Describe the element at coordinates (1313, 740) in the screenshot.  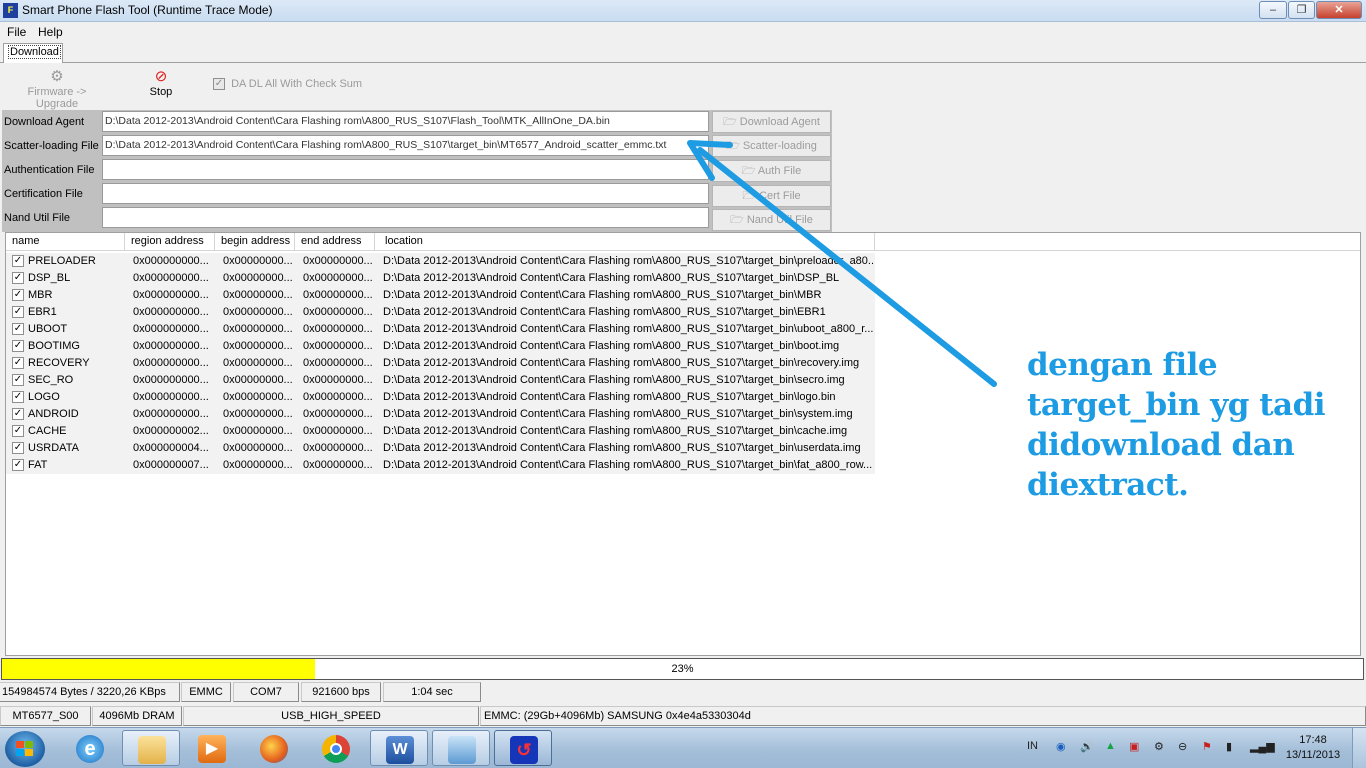
I see `clock-time: 17:48` at that location.